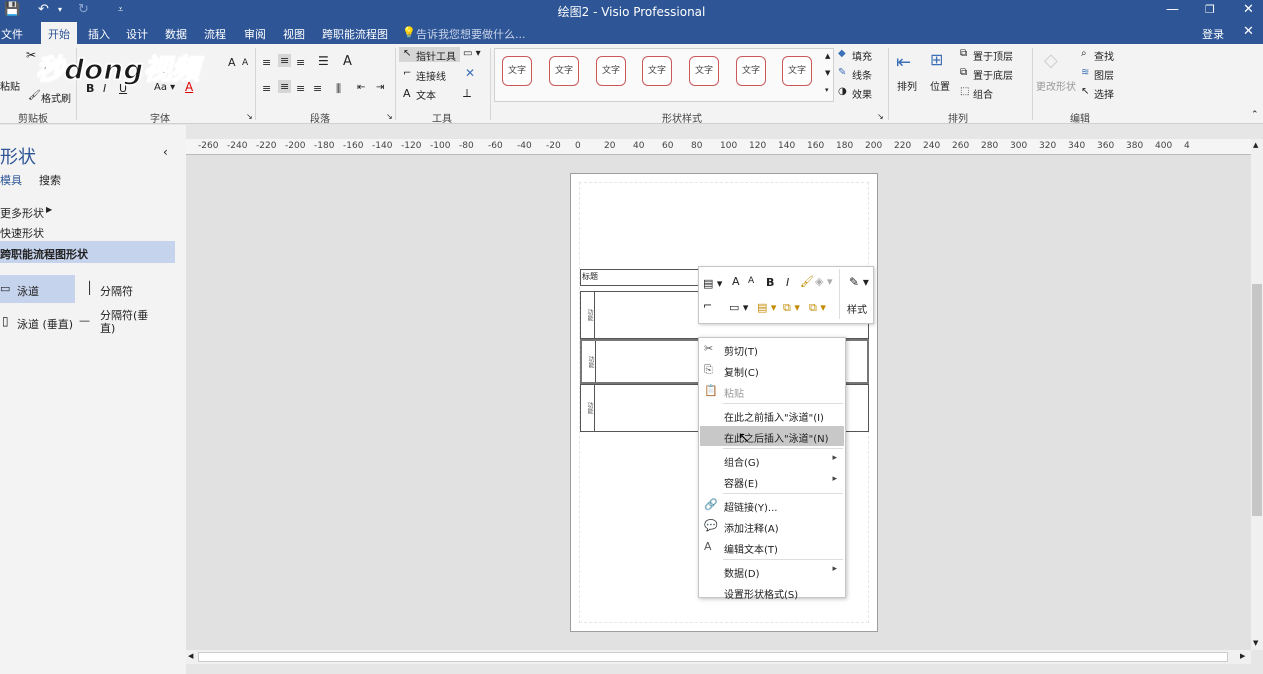 Image resolution: width=1263 pixels, height=674 pixels. What do you see at coordinates (827, 56) in the screenshot?
I see `styles-scroll-up-icon: ▲` at bounding box center [827, 56].